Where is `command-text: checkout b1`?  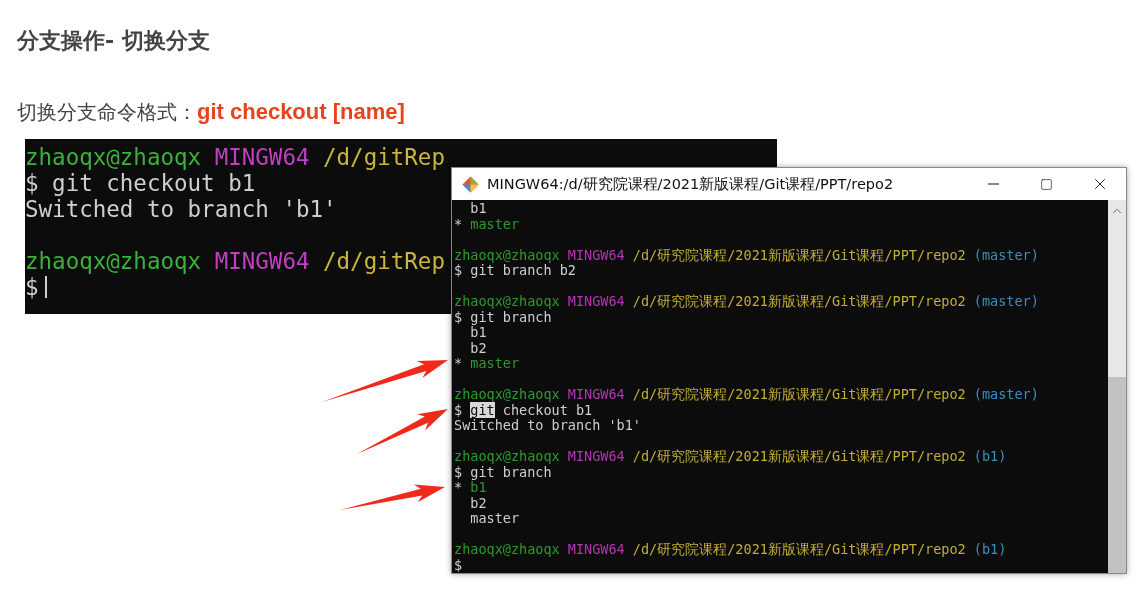
command-text: checkout b1 is located at coordinates (547, 409).